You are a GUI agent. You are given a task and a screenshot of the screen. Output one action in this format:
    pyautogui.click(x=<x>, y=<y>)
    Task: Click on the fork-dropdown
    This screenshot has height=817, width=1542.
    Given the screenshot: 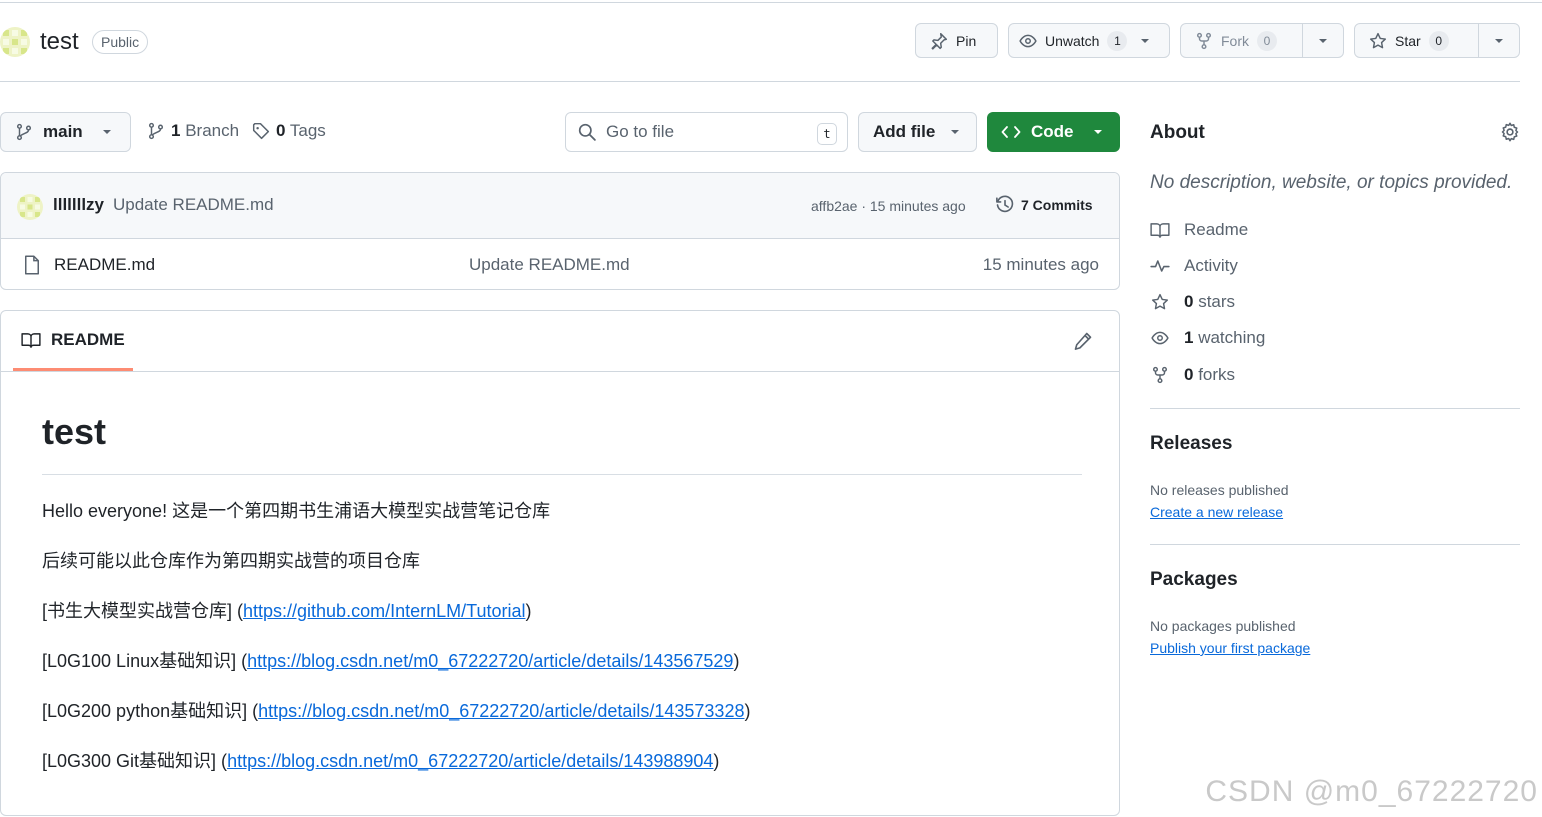 What is the action you would take?
    pyautogui.click(x=1323, y=40)
    